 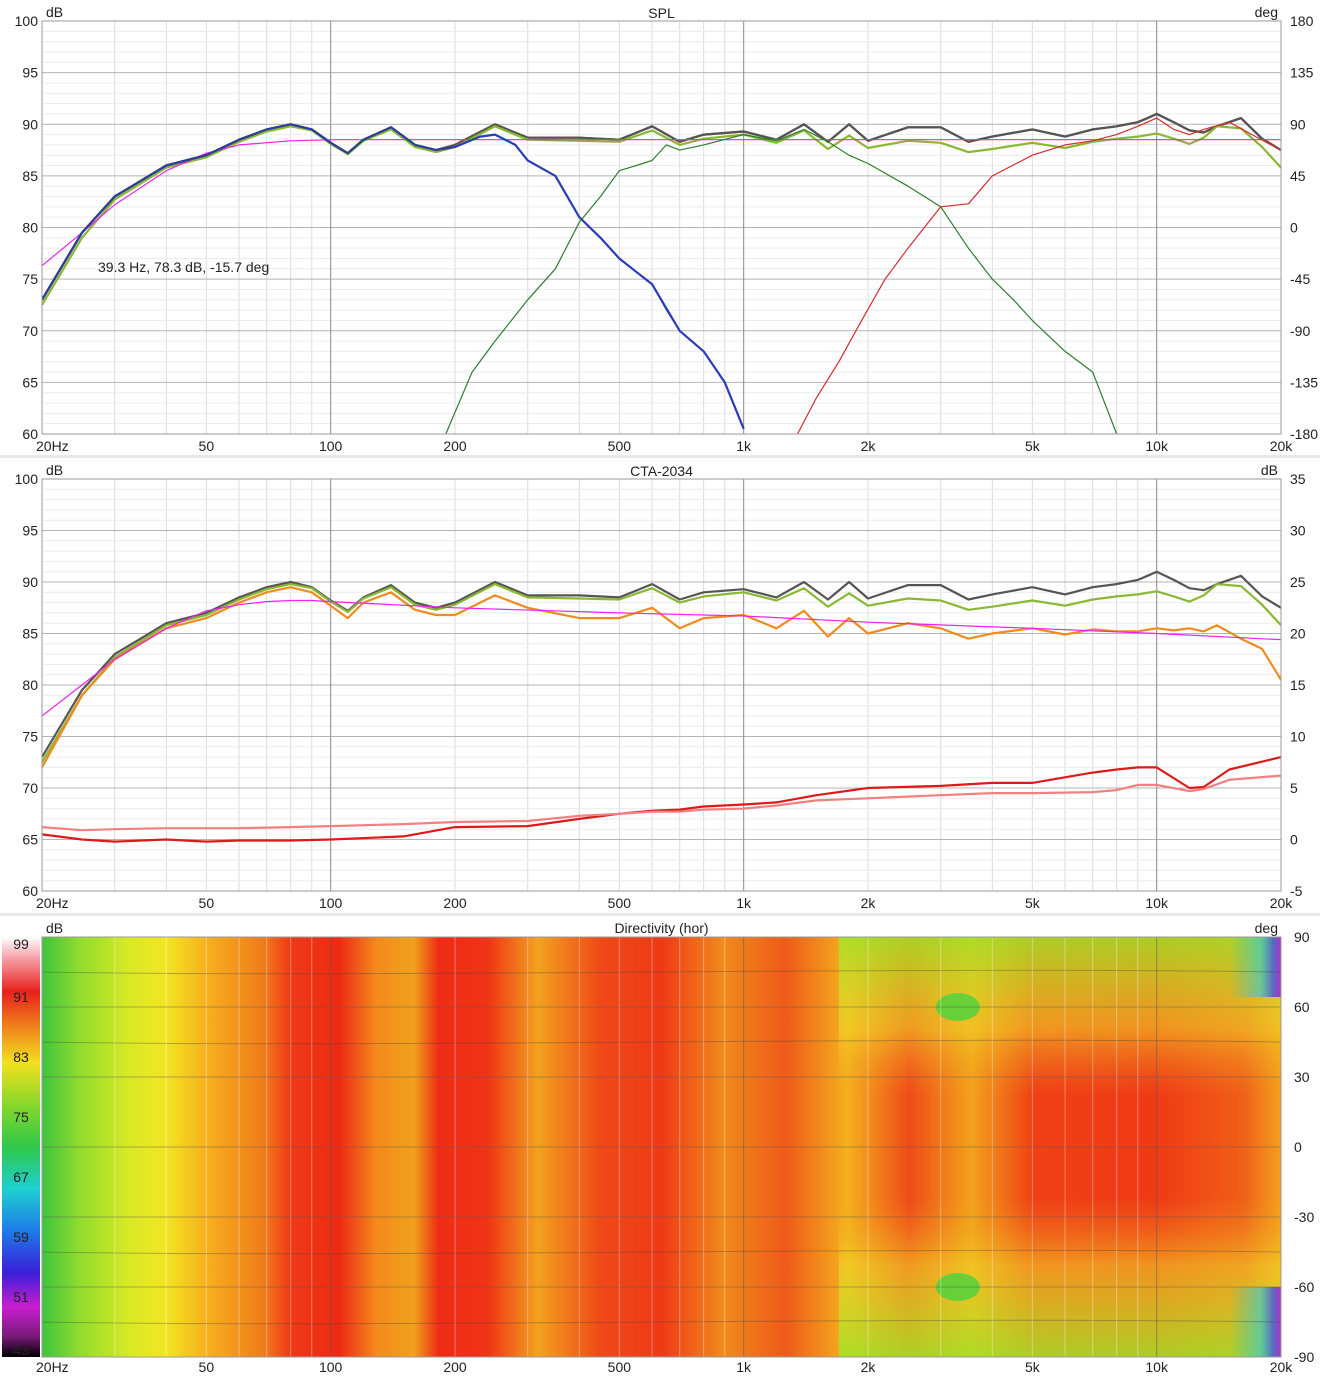 What do you see at coordinates (1302, 21) in the screenshot?
I see `y-right-tick-label: 180` at bounding box center [1302, 21].